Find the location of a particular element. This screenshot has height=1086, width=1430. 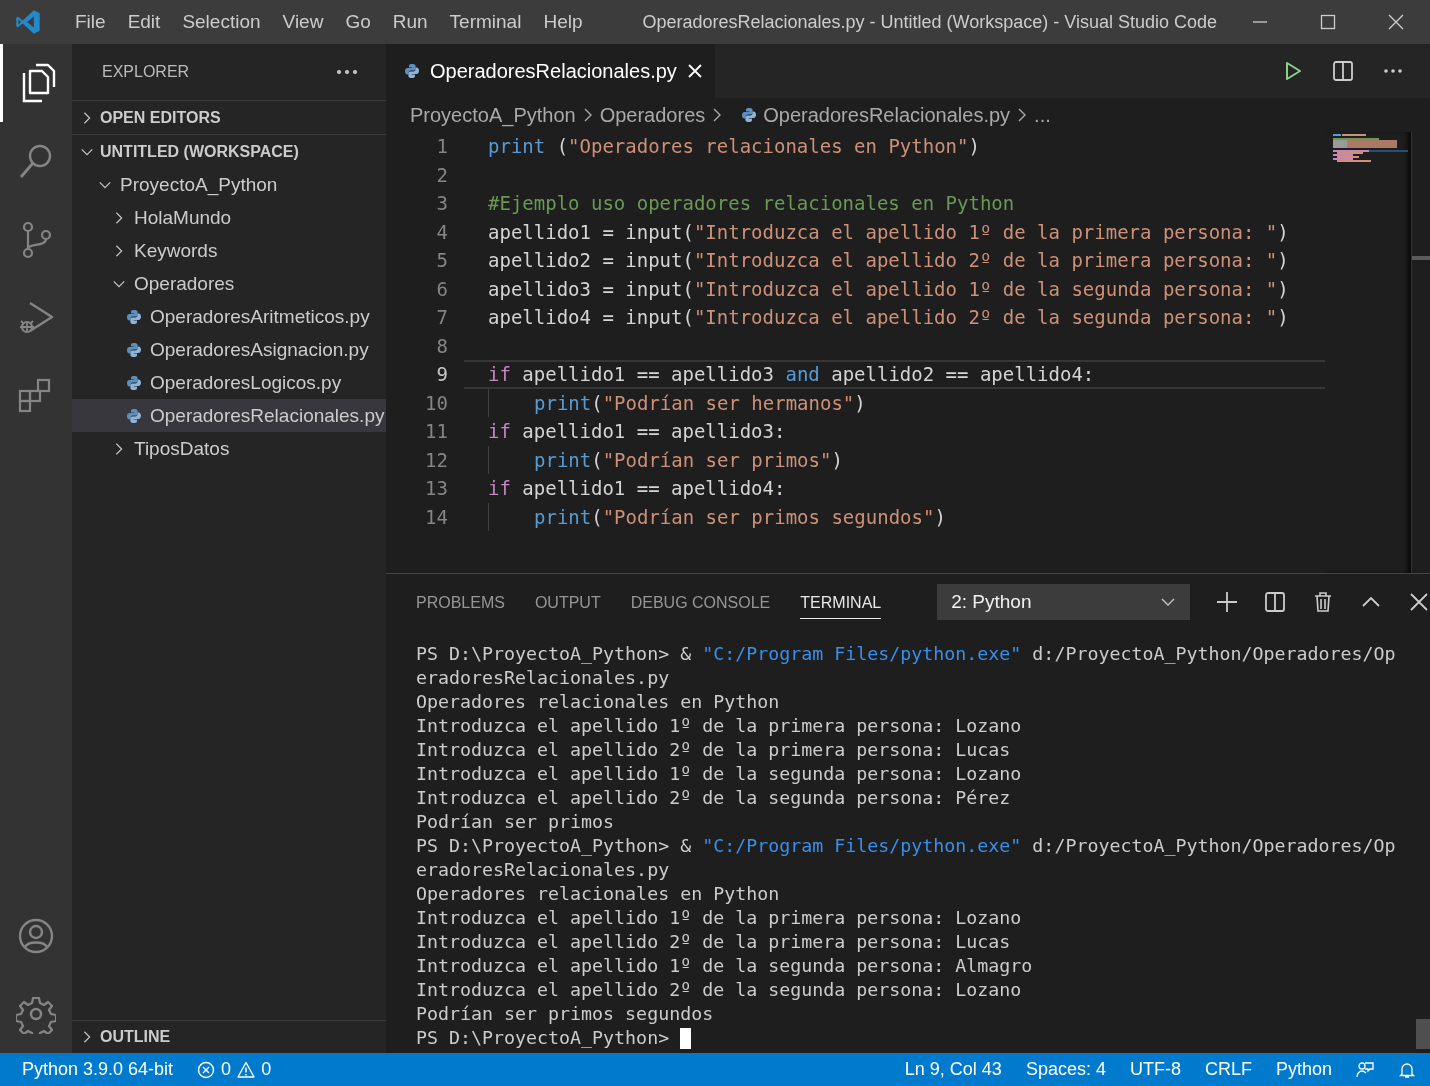

panel-tab: PROBLEMS is located at coordinates (460, 602).